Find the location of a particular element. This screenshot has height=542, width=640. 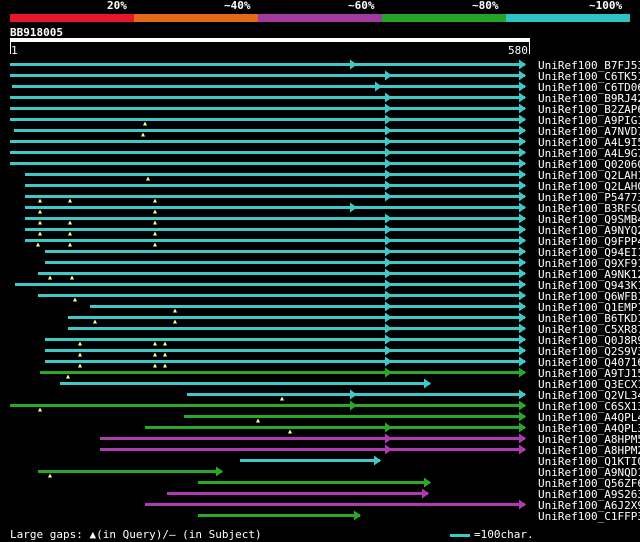

hit-label: UniRef100_A9S263 is located at coordinates (589, 494).